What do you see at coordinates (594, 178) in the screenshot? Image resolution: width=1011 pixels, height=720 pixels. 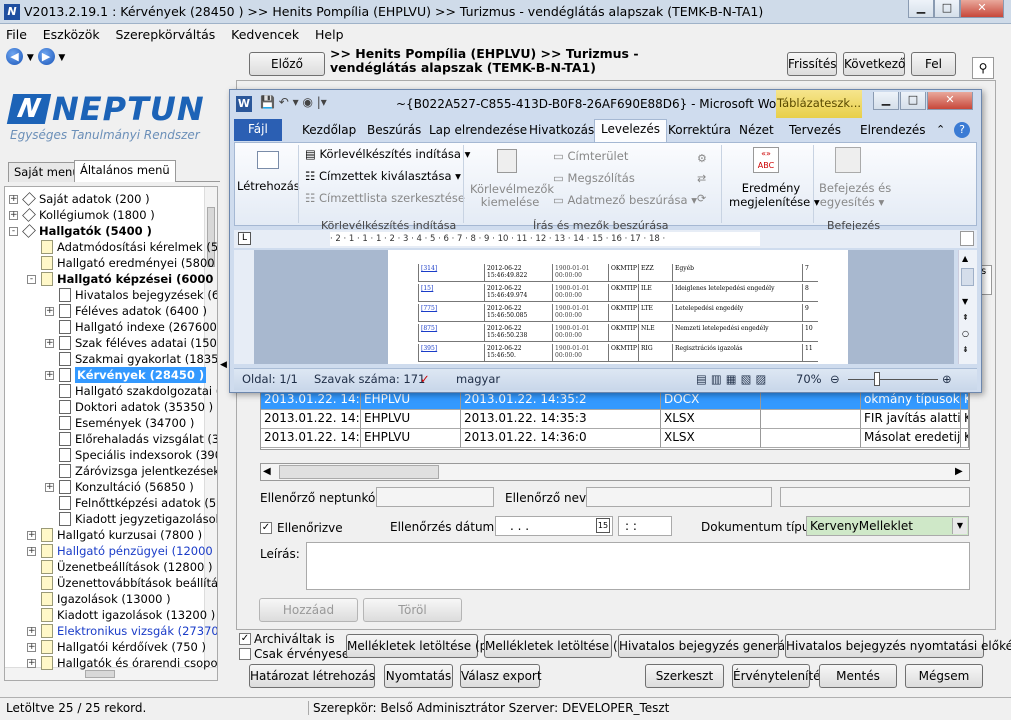 I see `greeting-line-button: ▭ Megszólítás` at bounding box center [594, 178].